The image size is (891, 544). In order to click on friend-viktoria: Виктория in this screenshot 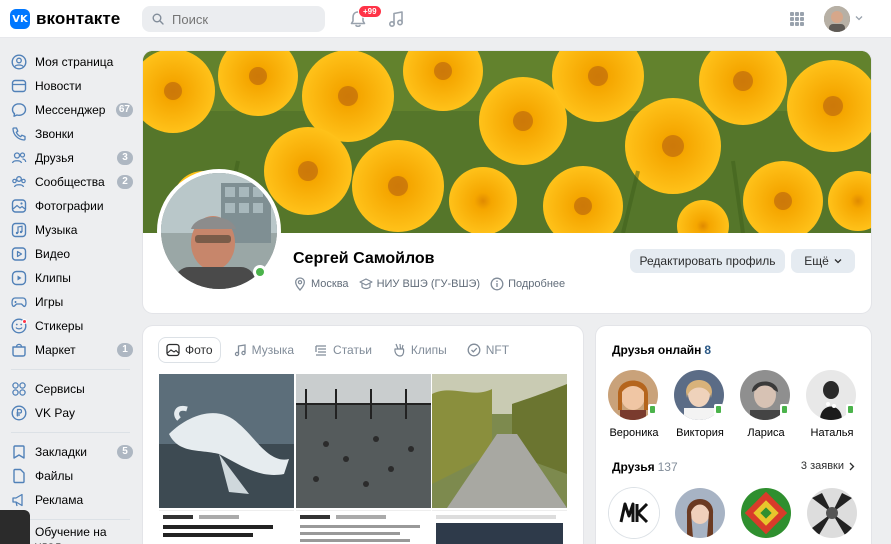, I will do `click(700, 404)`.